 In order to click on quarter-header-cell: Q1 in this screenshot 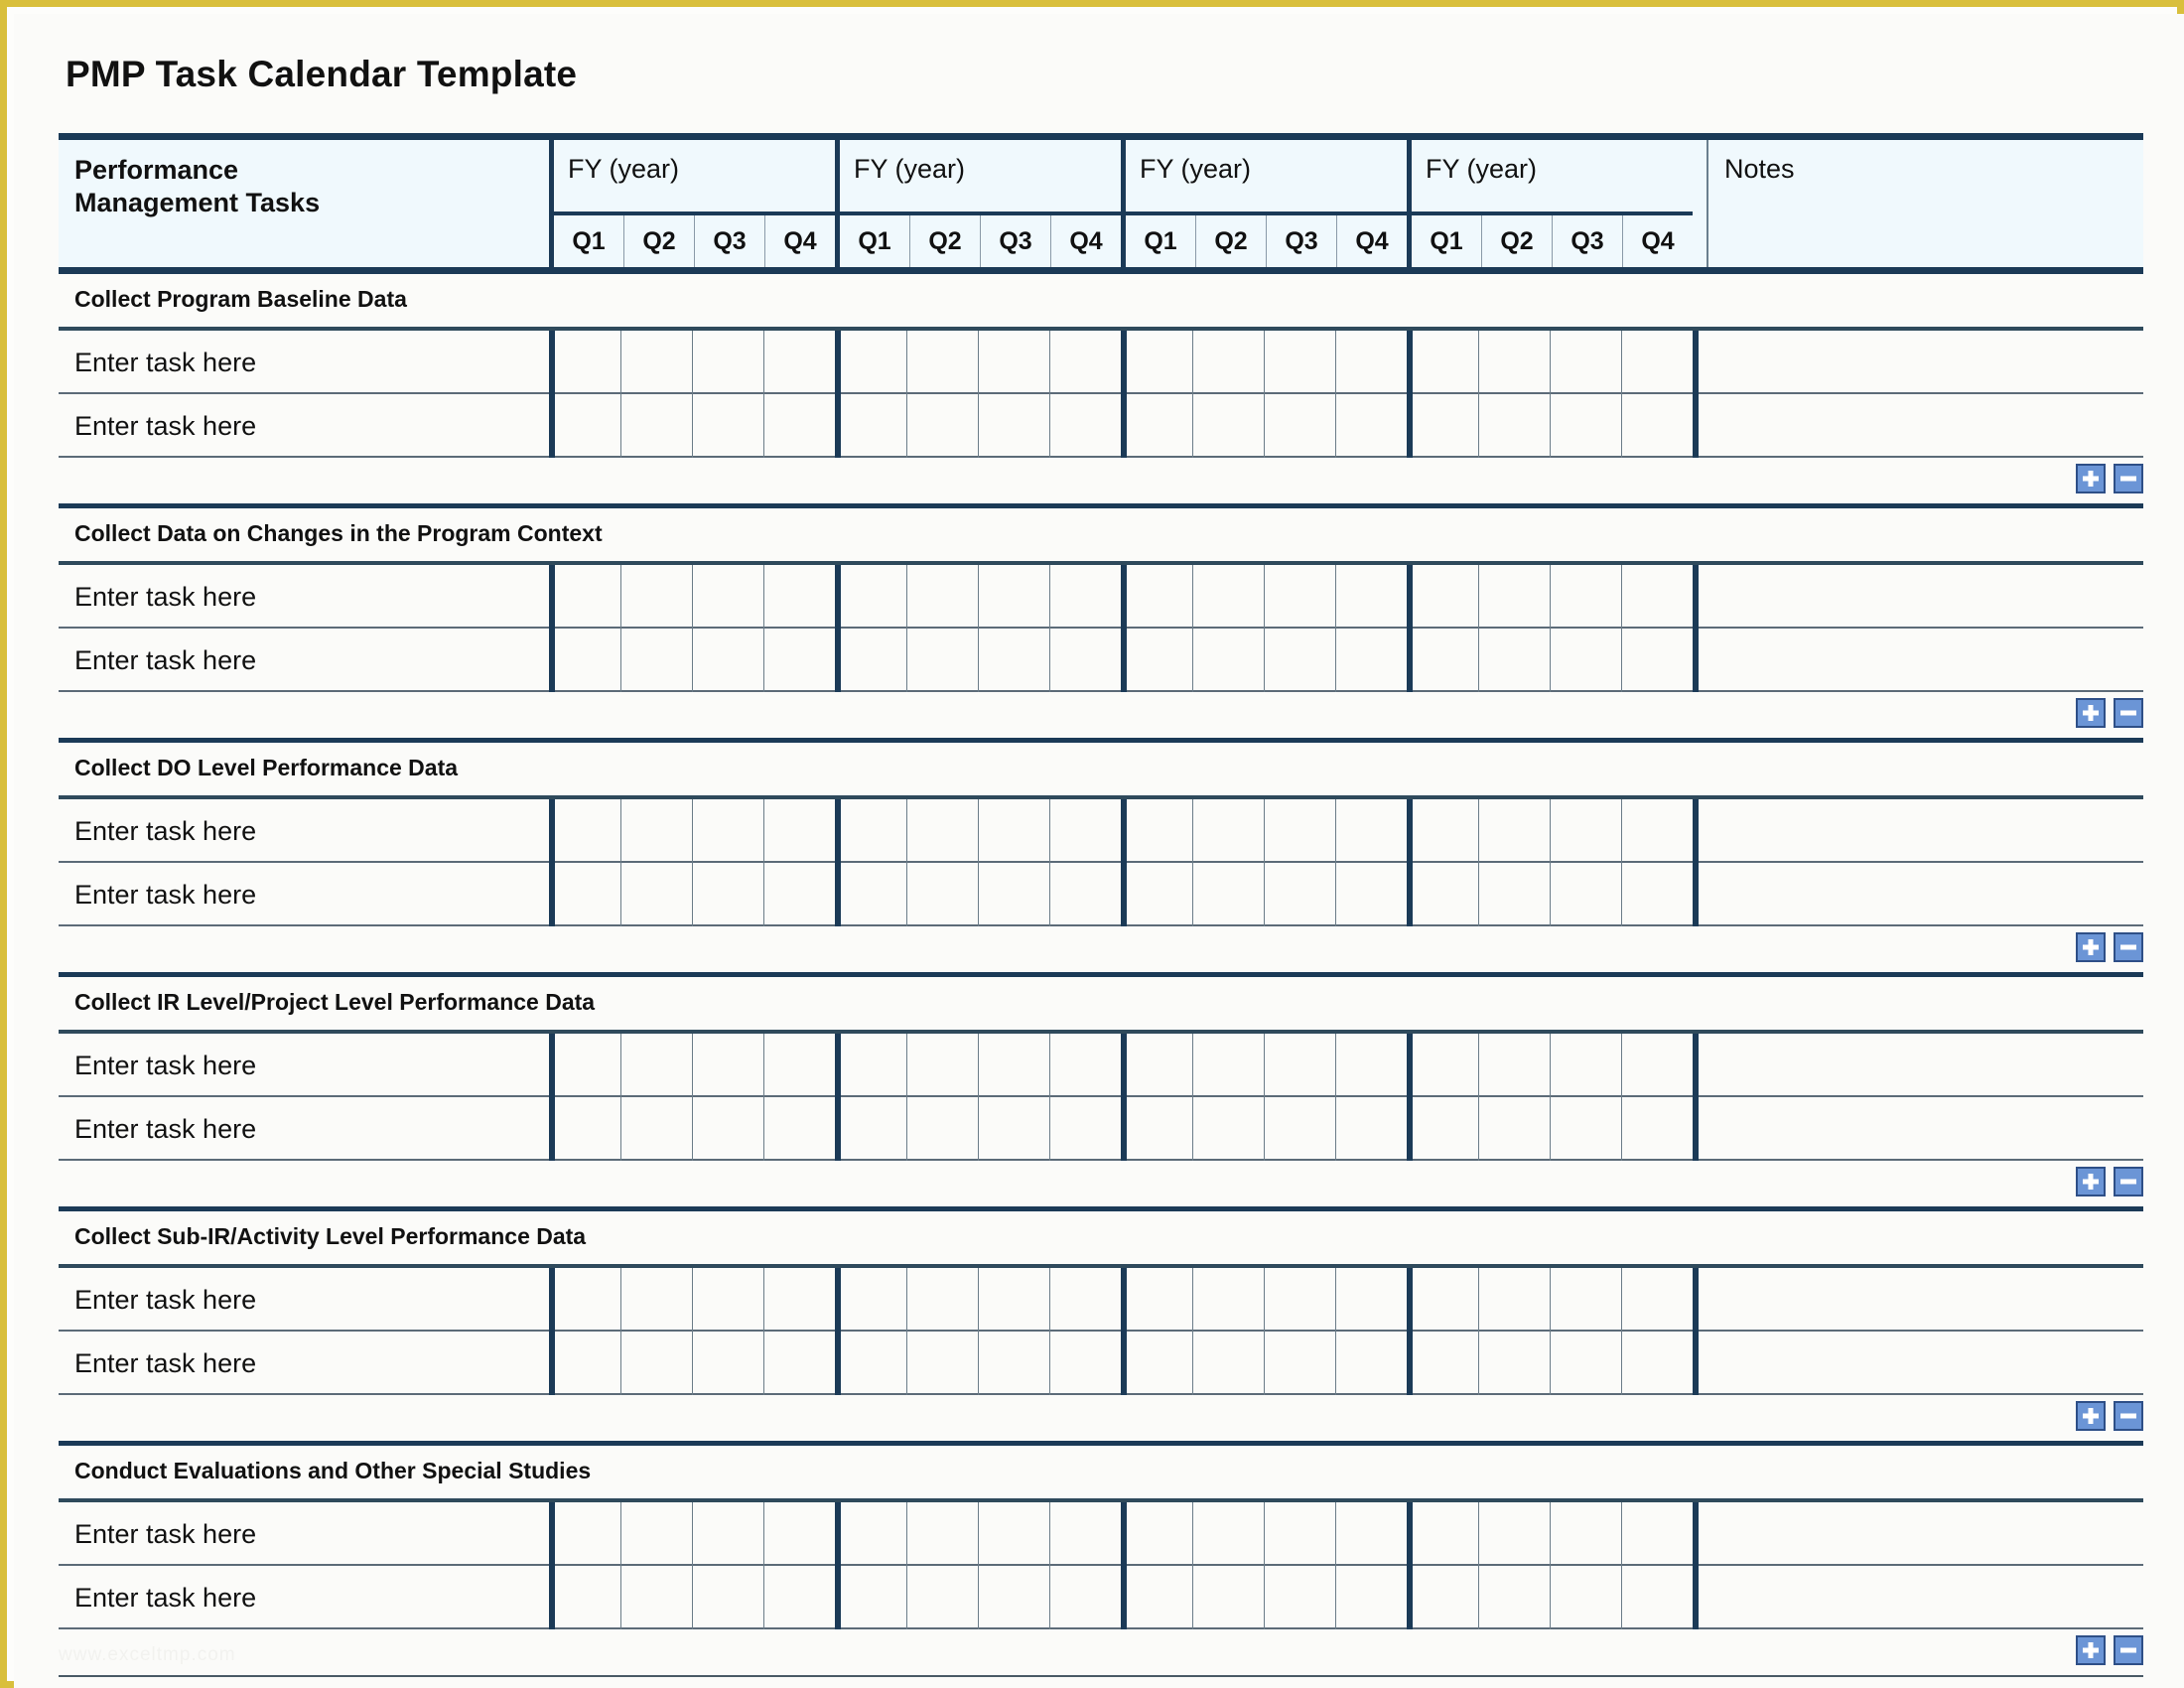, I will do `click(1447, 241)`.